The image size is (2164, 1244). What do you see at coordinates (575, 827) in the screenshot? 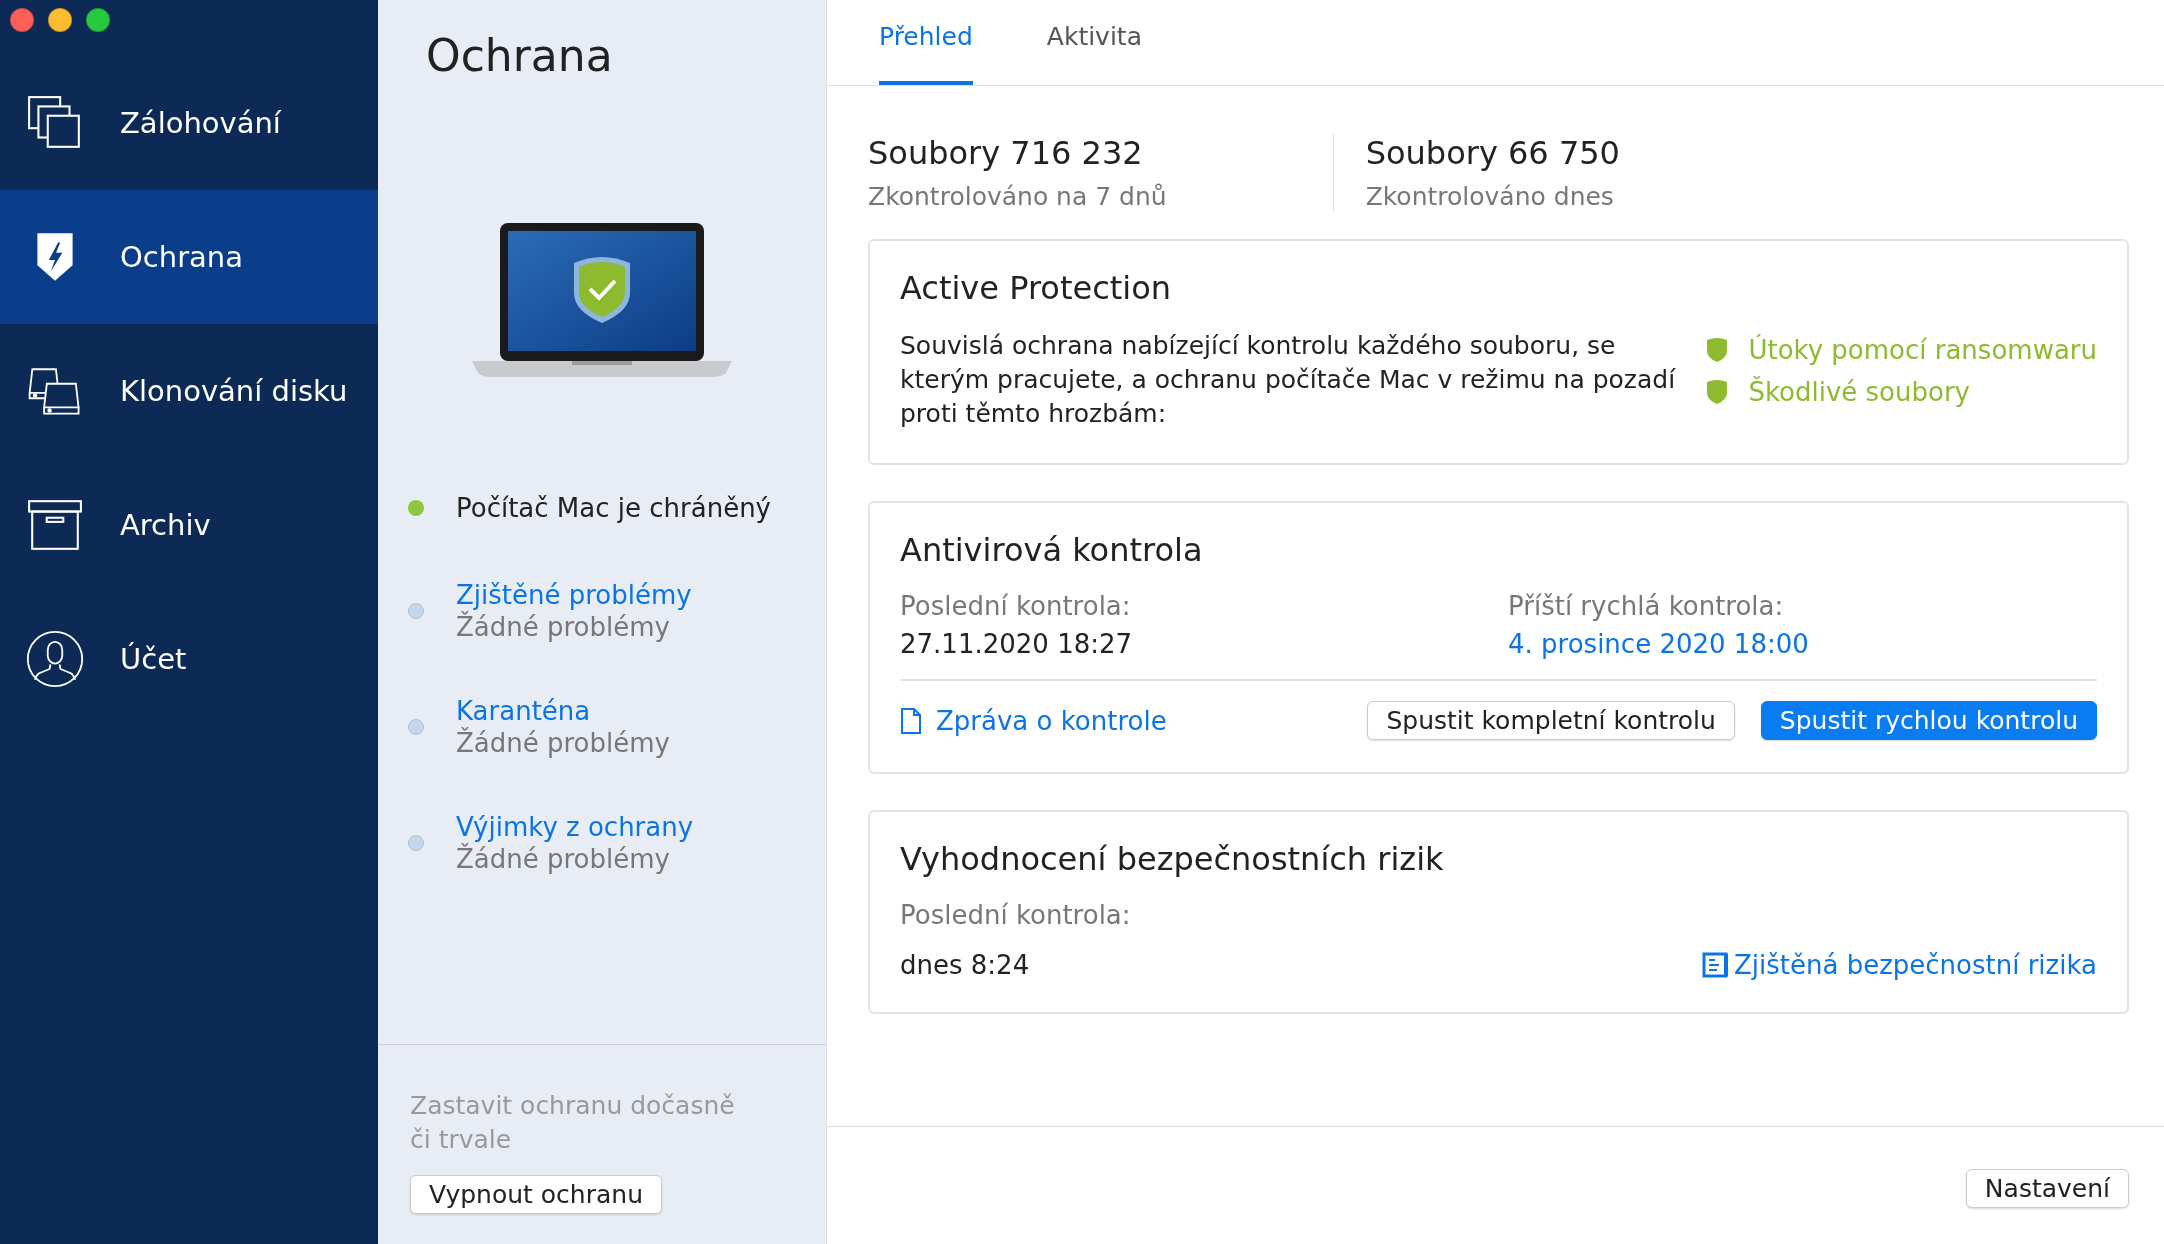
I see `status-link: Výjimky z ochrany` at bounding box center [575, 827].